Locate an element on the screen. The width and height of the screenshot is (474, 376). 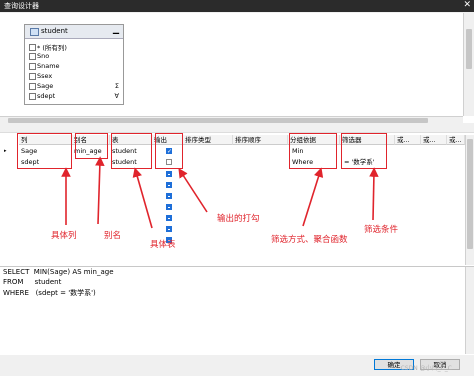
arrow-to-group-by is located at coordinates (313, 197).